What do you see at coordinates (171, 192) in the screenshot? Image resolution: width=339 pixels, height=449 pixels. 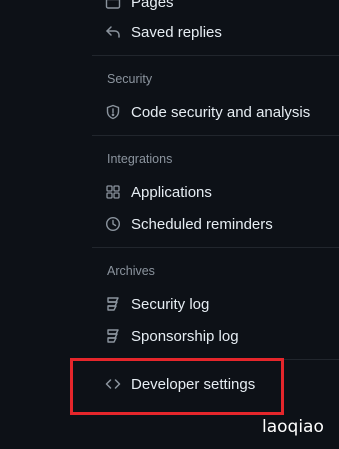 I see `sidebar-item-label: Applications` at bounding box center [171, 192].